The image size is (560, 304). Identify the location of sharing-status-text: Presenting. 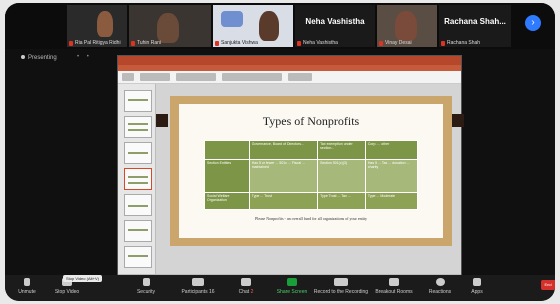
(42, 58).